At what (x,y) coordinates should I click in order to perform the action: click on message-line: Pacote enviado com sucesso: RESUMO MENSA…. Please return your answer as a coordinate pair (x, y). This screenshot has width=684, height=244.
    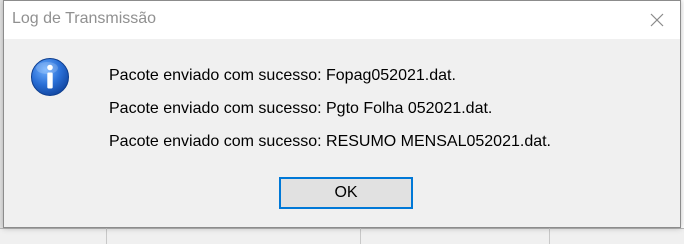
    Looking at the image, I should click on (330, 141).